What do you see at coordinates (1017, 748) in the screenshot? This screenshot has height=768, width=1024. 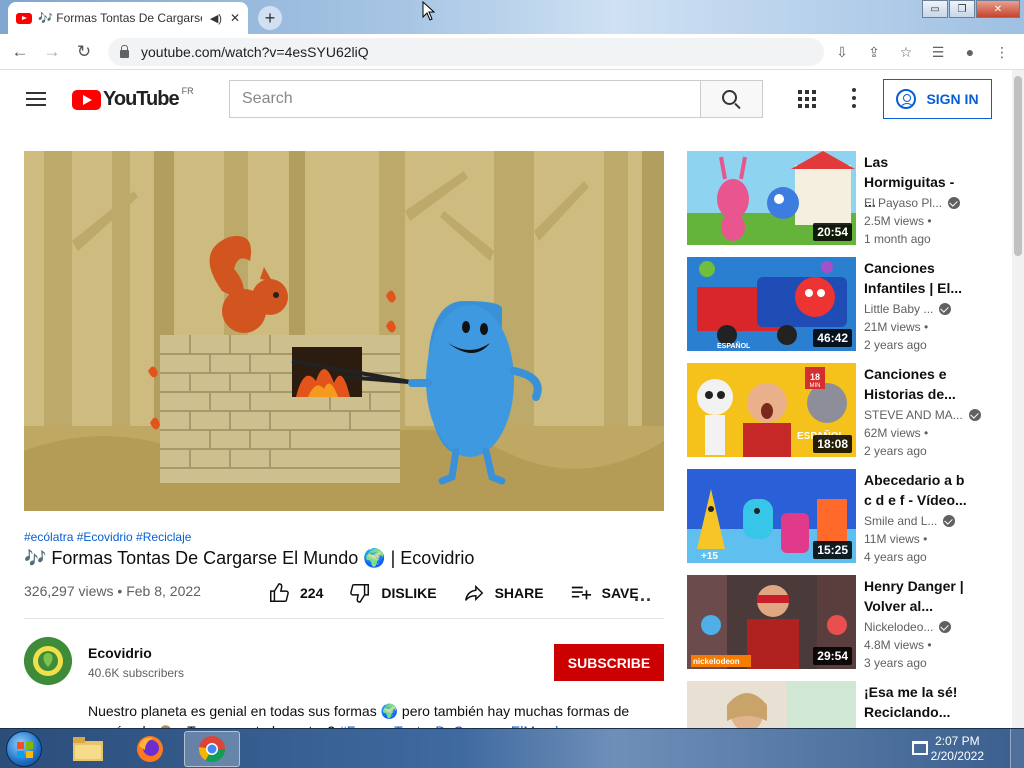 I see `show-desktop-button` at bounding box center [1017, 748].